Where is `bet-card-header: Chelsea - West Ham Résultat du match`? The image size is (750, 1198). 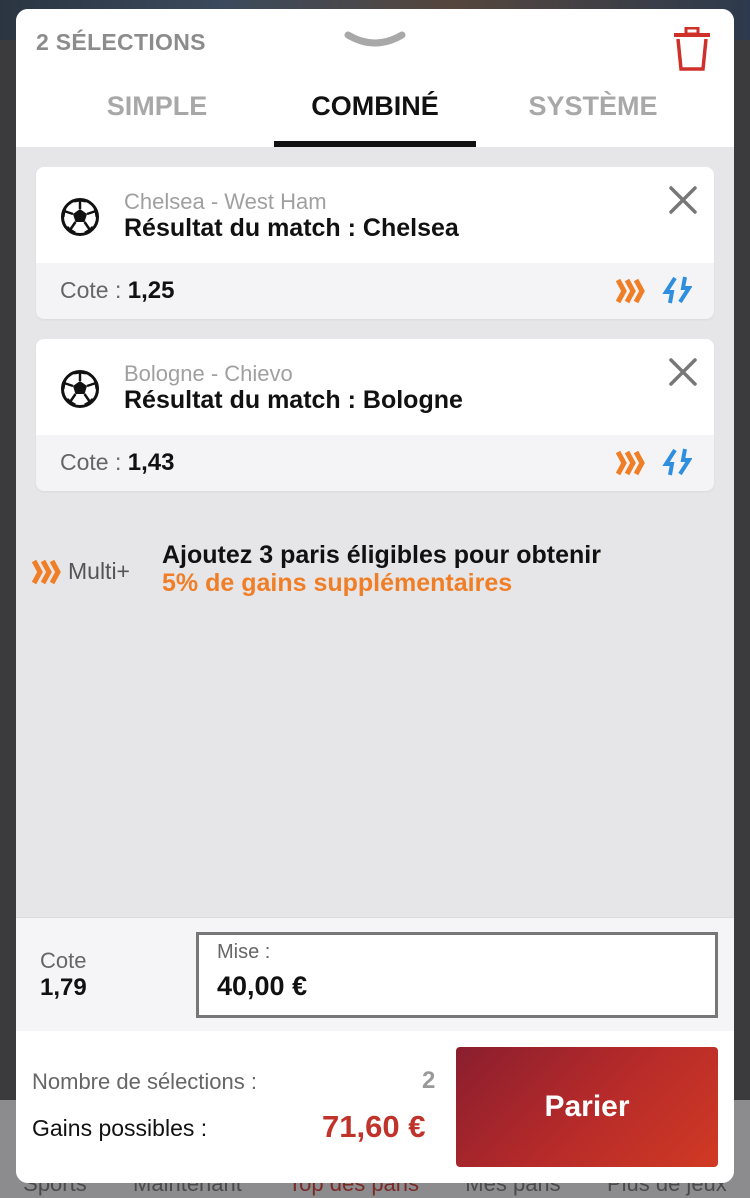
bet-card-header: Chelsea - West Ham Résultat du match is located at coordinates (375, 215).